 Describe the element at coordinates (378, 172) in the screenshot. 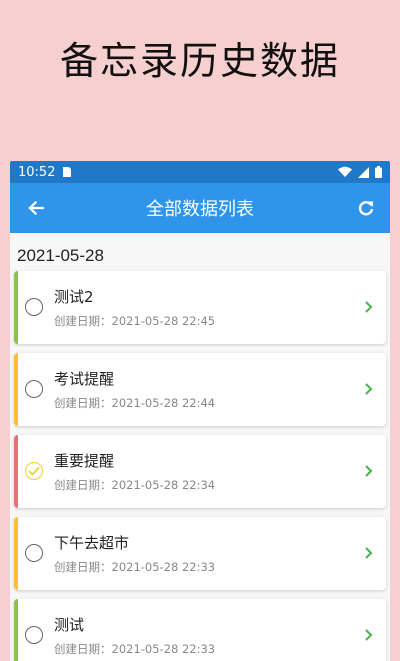

I see `battery-icon` at that location.